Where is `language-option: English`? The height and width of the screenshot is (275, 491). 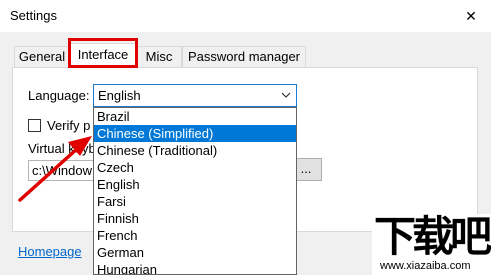 language-option: English is located at coordinates (195, 184).